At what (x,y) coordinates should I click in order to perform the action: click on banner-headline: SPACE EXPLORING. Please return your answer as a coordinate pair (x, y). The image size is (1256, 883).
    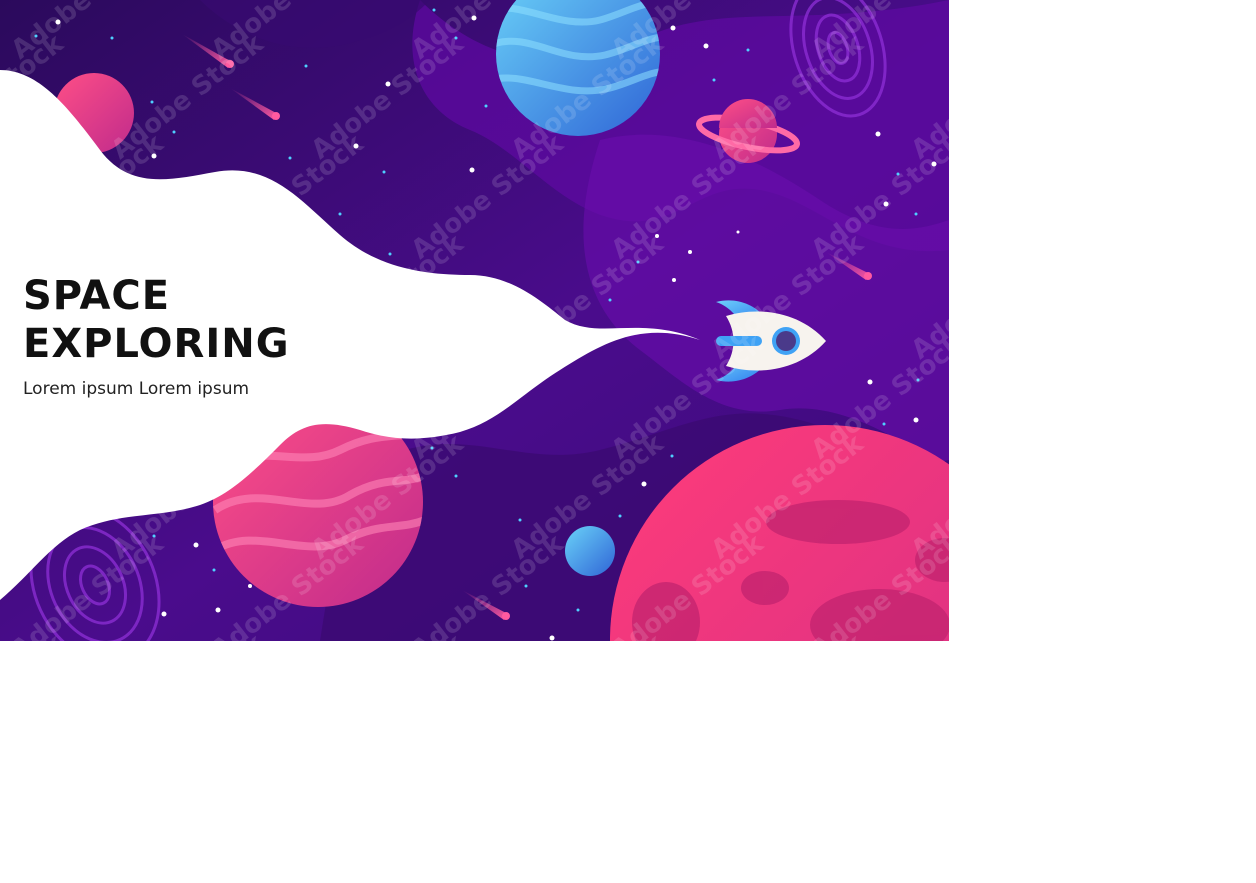
    Looking at the image, I should click on (156, 320).